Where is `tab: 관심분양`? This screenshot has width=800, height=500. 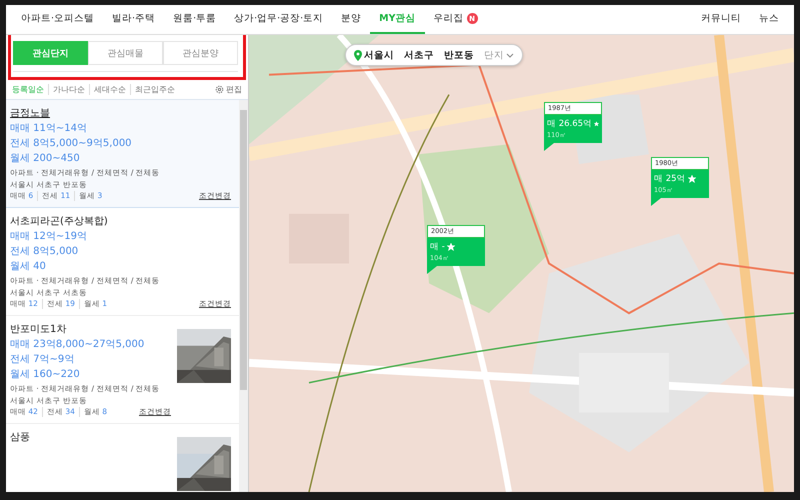 tab: 관심분양 is located at coordinates (200, 53).